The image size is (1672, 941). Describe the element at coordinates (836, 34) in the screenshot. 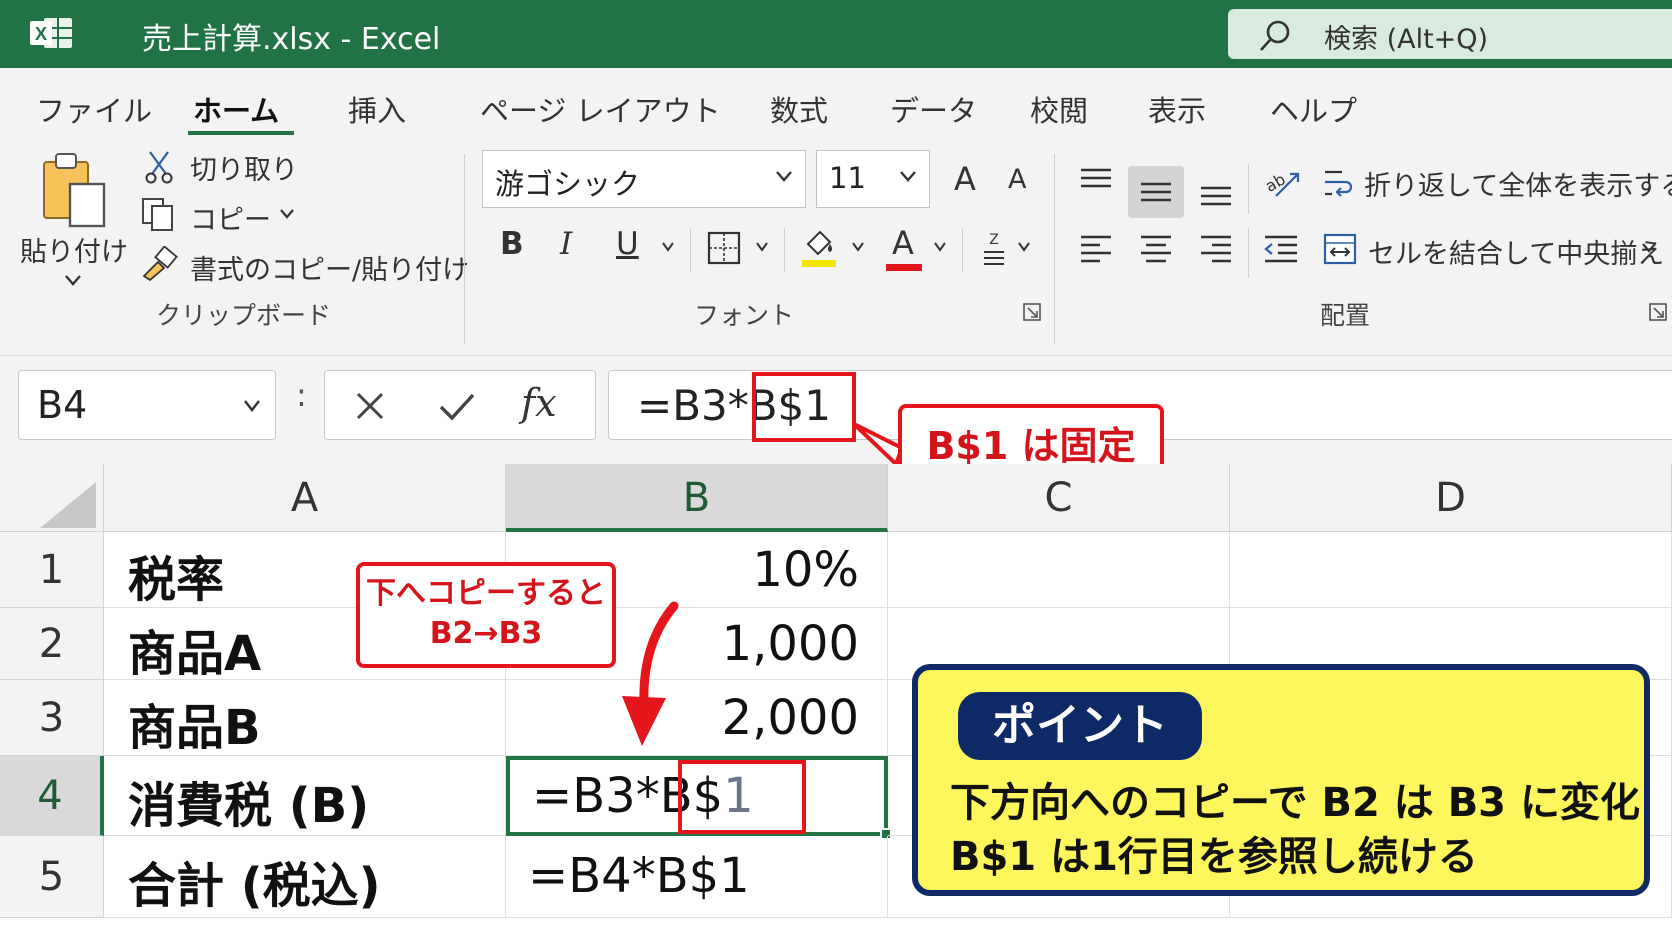

I see `title-bar: X 売上計算.xlsx - Excel 検索 (Alt+Q)` at that location.